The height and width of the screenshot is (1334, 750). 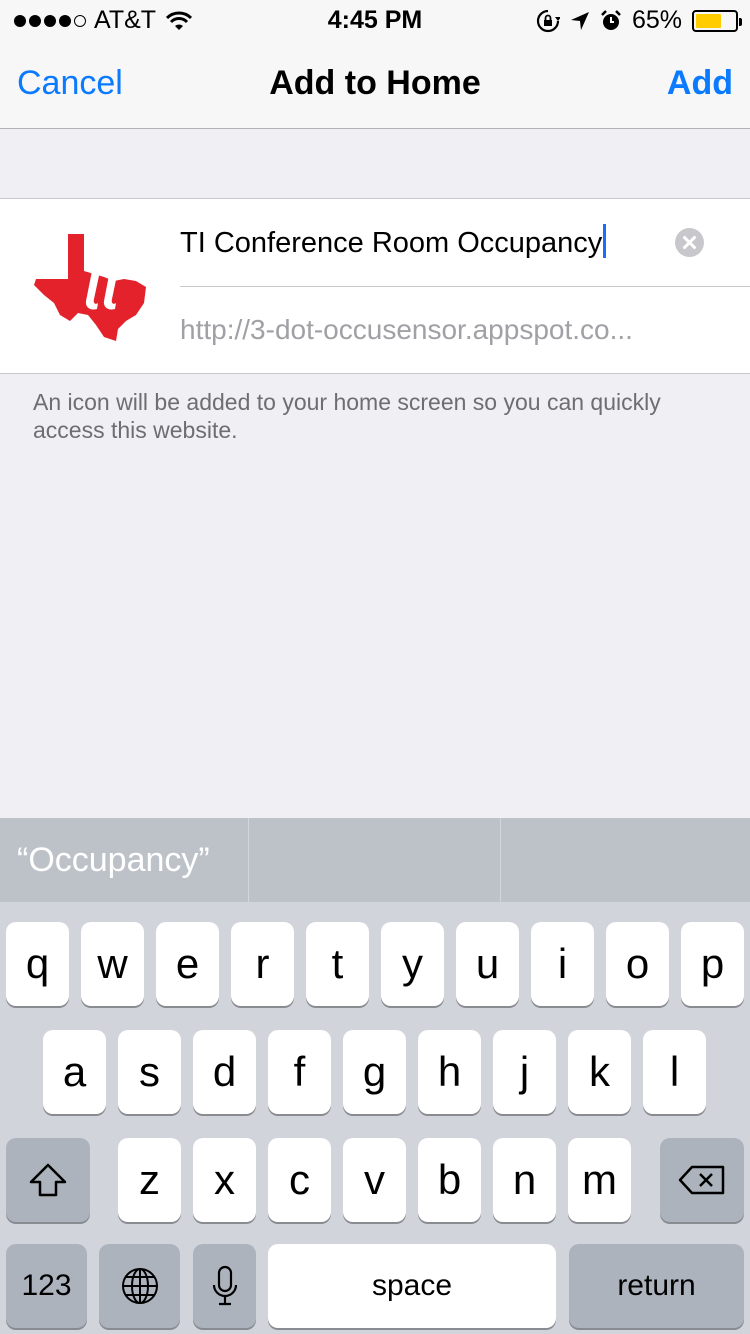 What do you see at coordinates (112, 964) in the screenshot?
I see `key-w: w` at bounding box center [112, 964].